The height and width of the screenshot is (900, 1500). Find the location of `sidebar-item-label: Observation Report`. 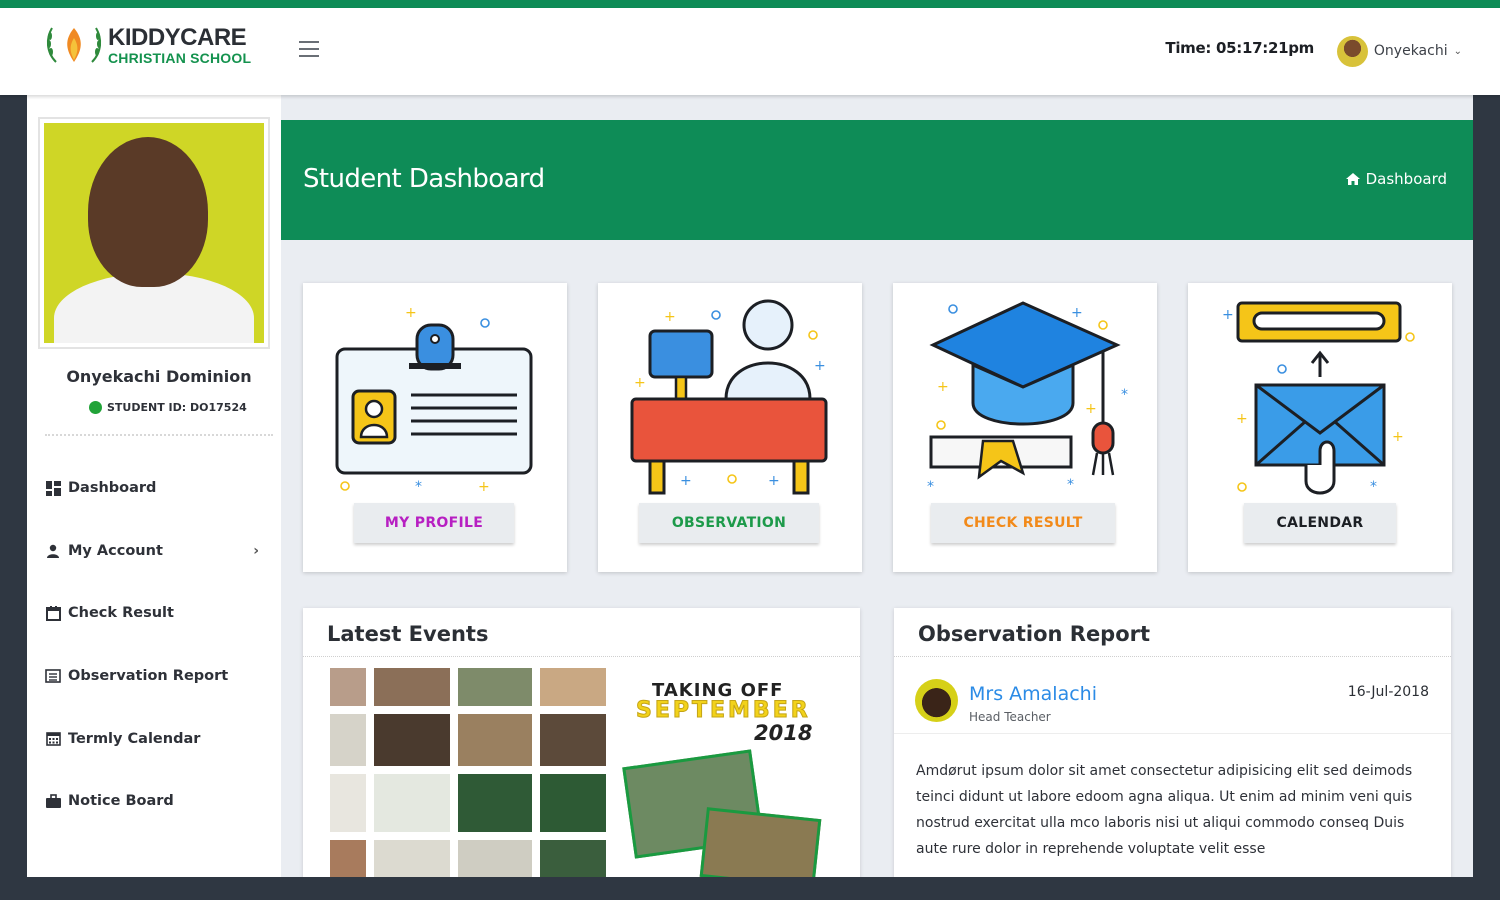

sidebar-item-label: Observation Report is located at coordinates (148, 676).